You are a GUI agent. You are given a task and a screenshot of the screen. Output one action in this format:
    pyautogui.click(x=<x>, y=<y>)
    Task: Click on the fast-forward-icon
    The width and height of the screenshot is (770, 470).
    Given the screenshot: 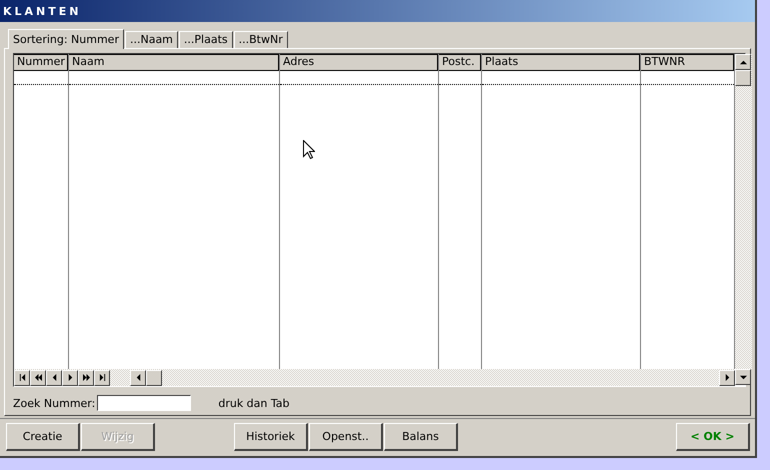 What is the action you would take?
    pyautogui.click(x=86, y=377)
    